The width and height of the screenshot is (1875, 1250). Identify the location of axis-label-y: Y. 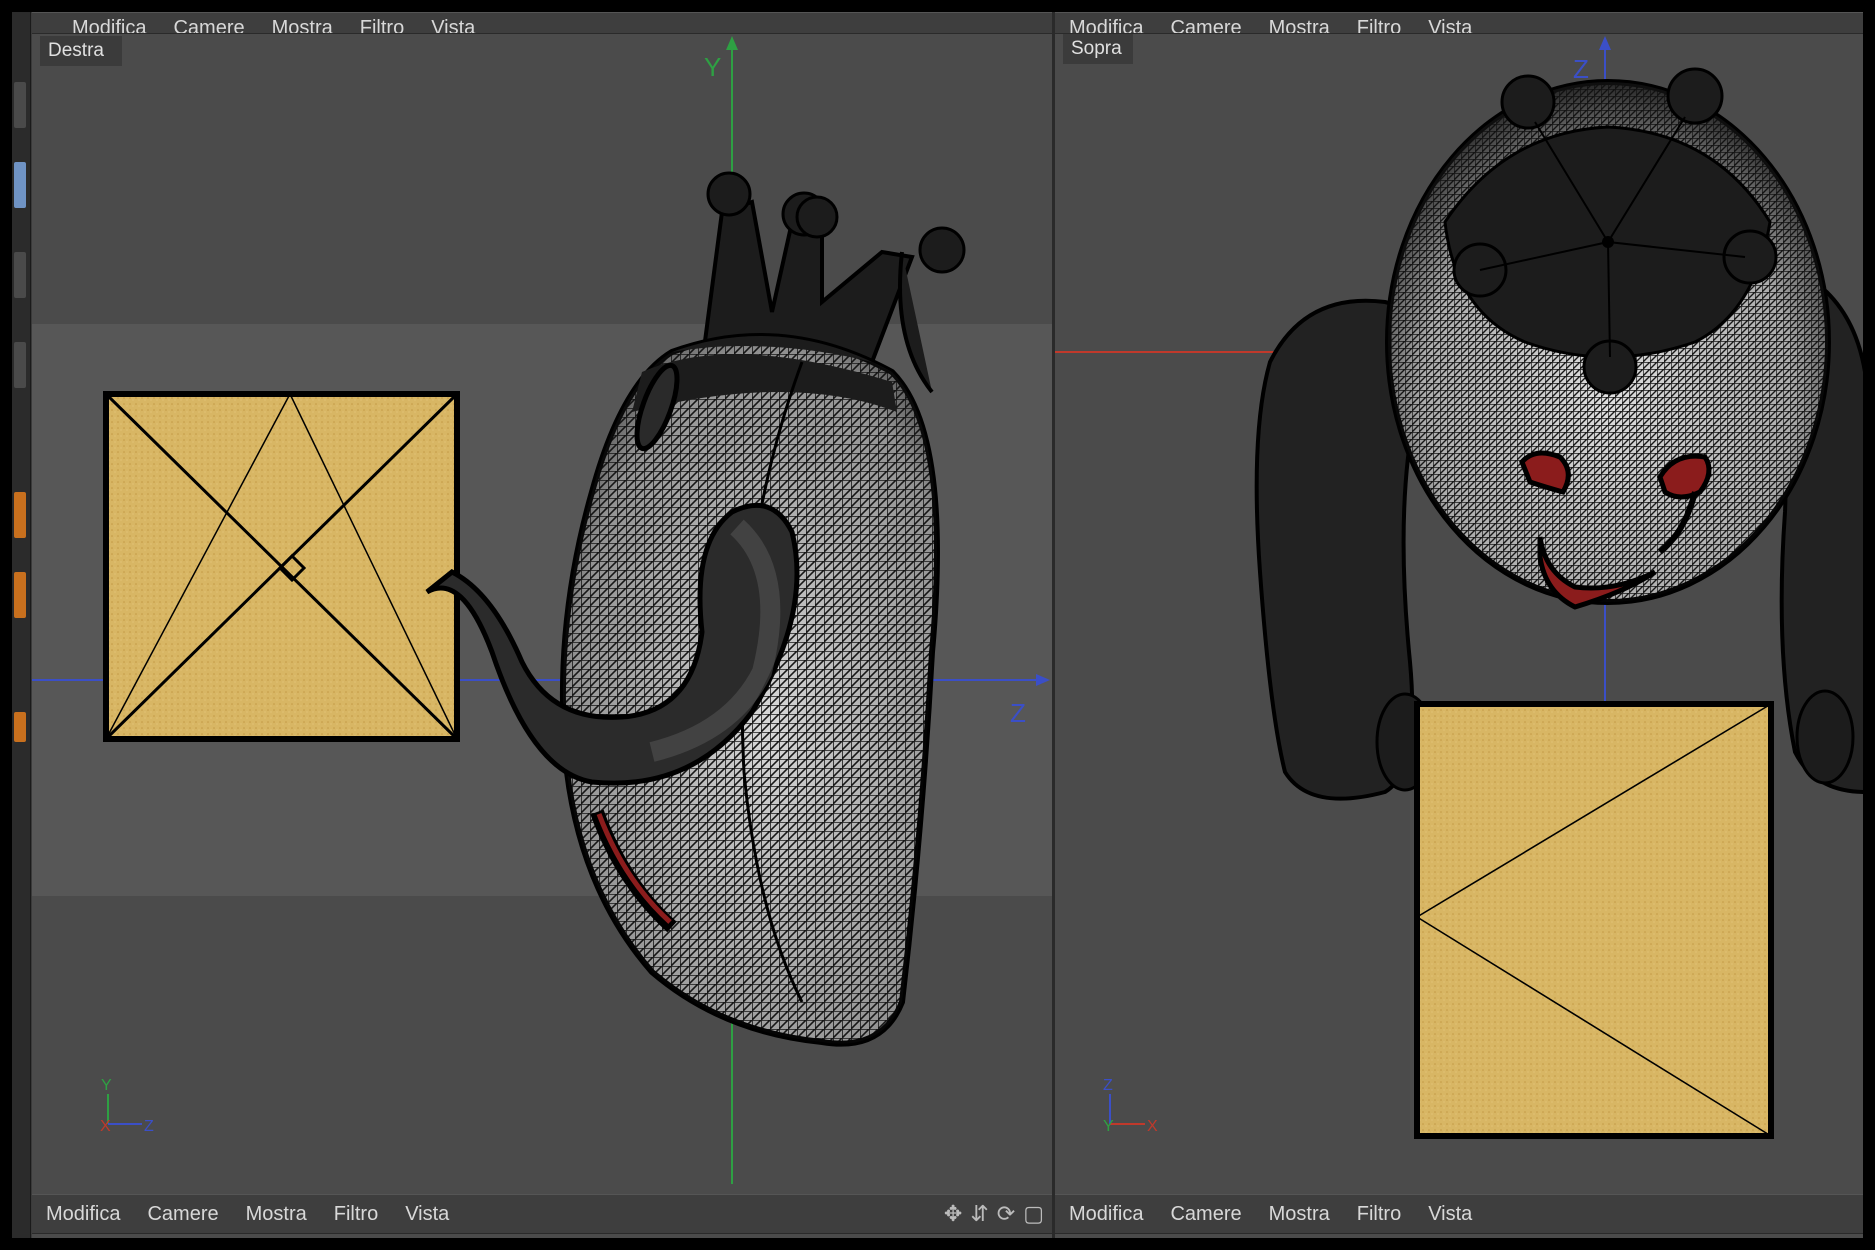
(712, 67).